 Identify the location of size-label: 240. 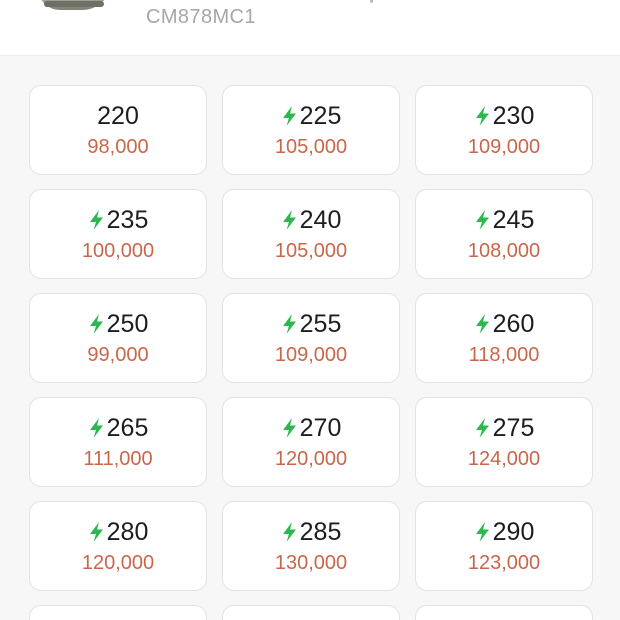
(320, 219).